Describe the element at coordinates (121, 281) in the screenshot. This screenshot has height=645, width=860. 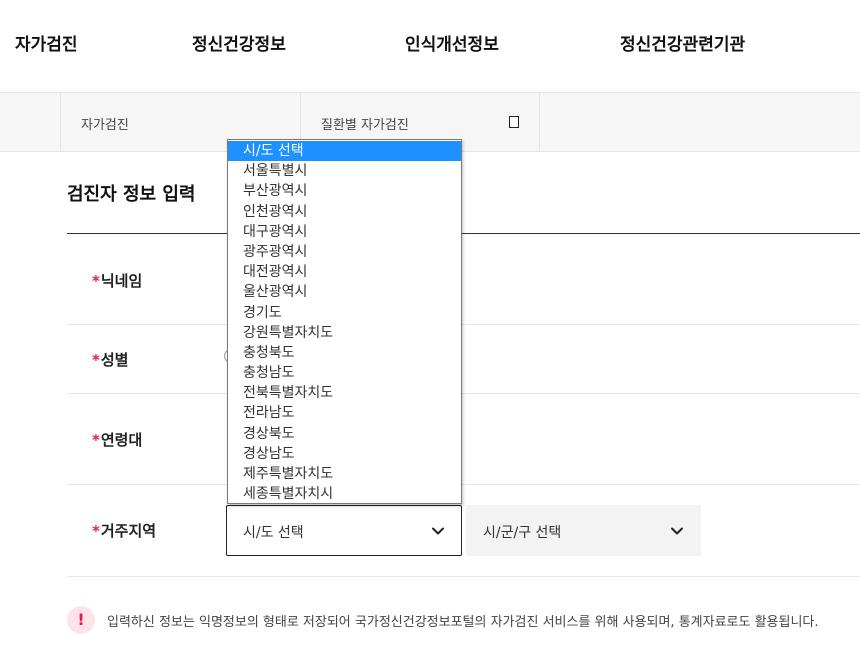
I see `nickname-label-text: 닉네임` at that location.